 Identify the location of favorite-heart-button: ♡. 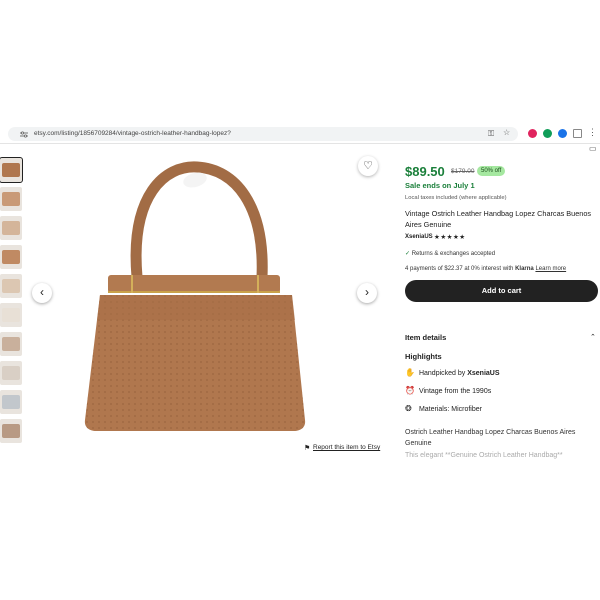
(368, 166).